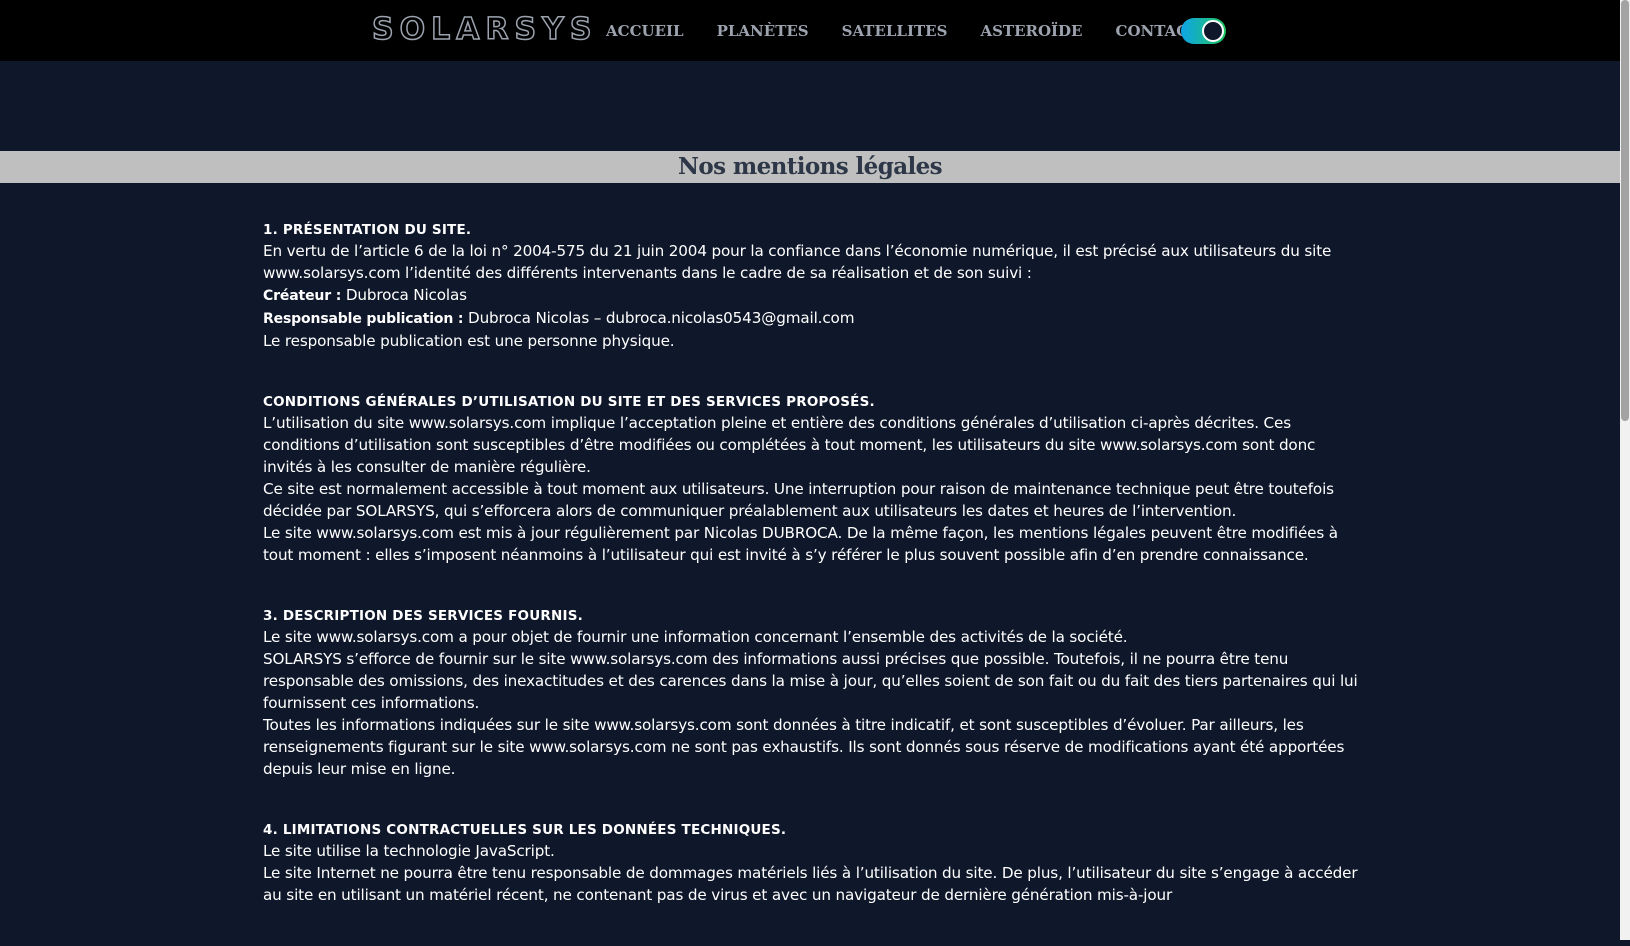 This screenshot has width=1630, height=946. I want to click on section-heading: 1. PRÉSENTATION DU SITE., so click(367, 230).